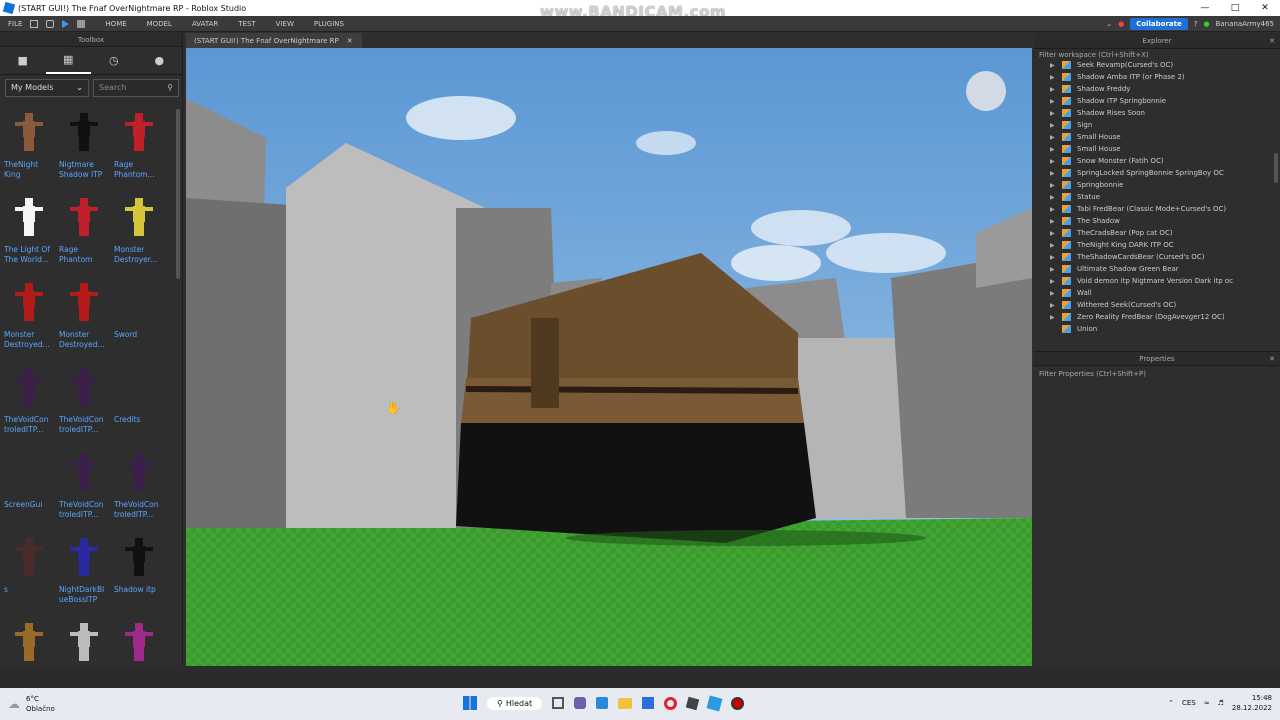 This screenshot has height=720, width=1280. What do you see at coordinates (15, 24) in the screenshot?
I see `file-menu: FILE` at bounding box center [15, 24].